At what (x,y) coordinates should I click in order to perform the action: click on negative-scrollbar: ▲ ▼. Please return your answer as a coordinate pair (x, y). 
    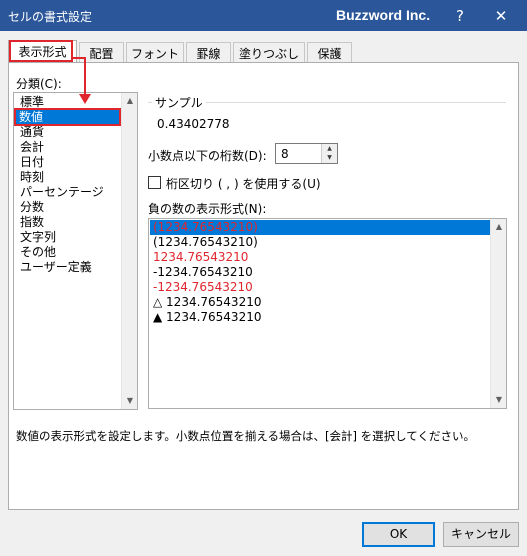
    Looking at the image, I should click on (498, 313).